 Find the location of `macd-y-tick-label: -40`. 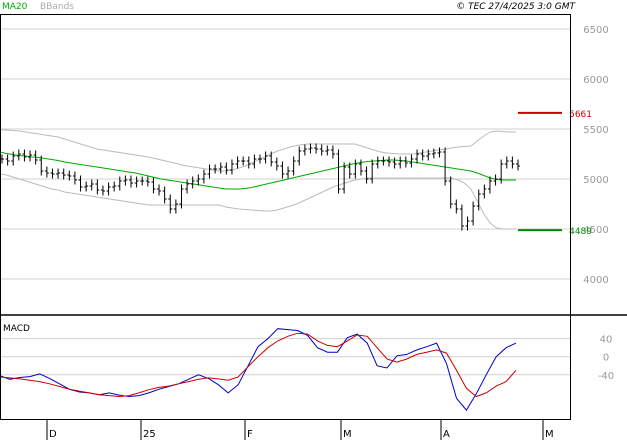

macd-y-tick-label: -40 is located at coordinates (606, 376).